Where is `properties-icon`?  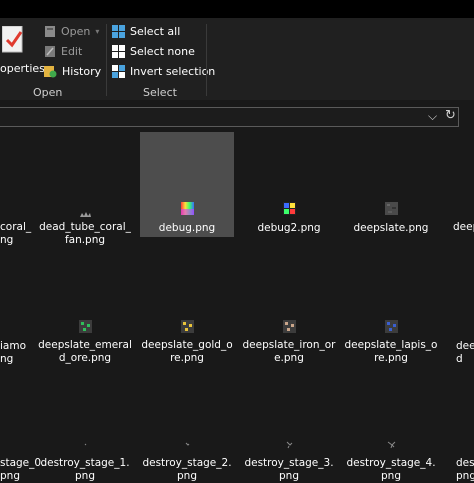 properties-icon is located at coordinates (12, 39).